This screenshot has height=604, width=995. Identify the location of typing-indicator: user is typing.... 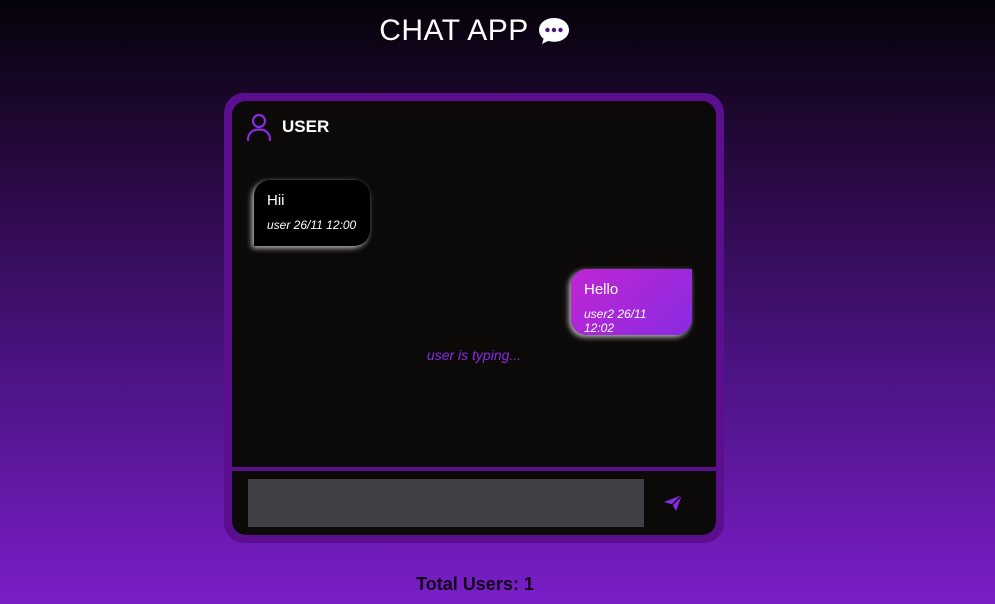
(474, 355).